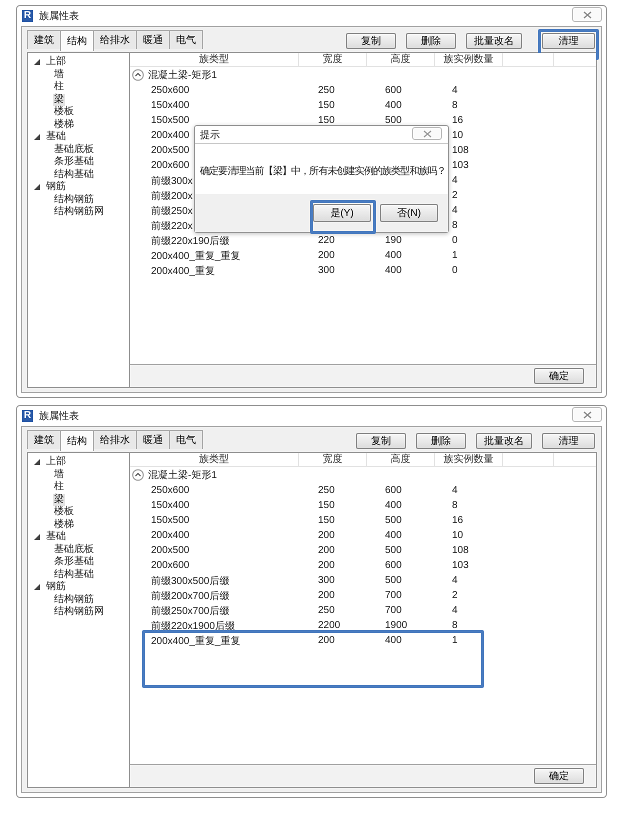  Describe the element at coordinates (183, 271) in the screenshot. I see `table-cell: 200x400_重复` at that location.